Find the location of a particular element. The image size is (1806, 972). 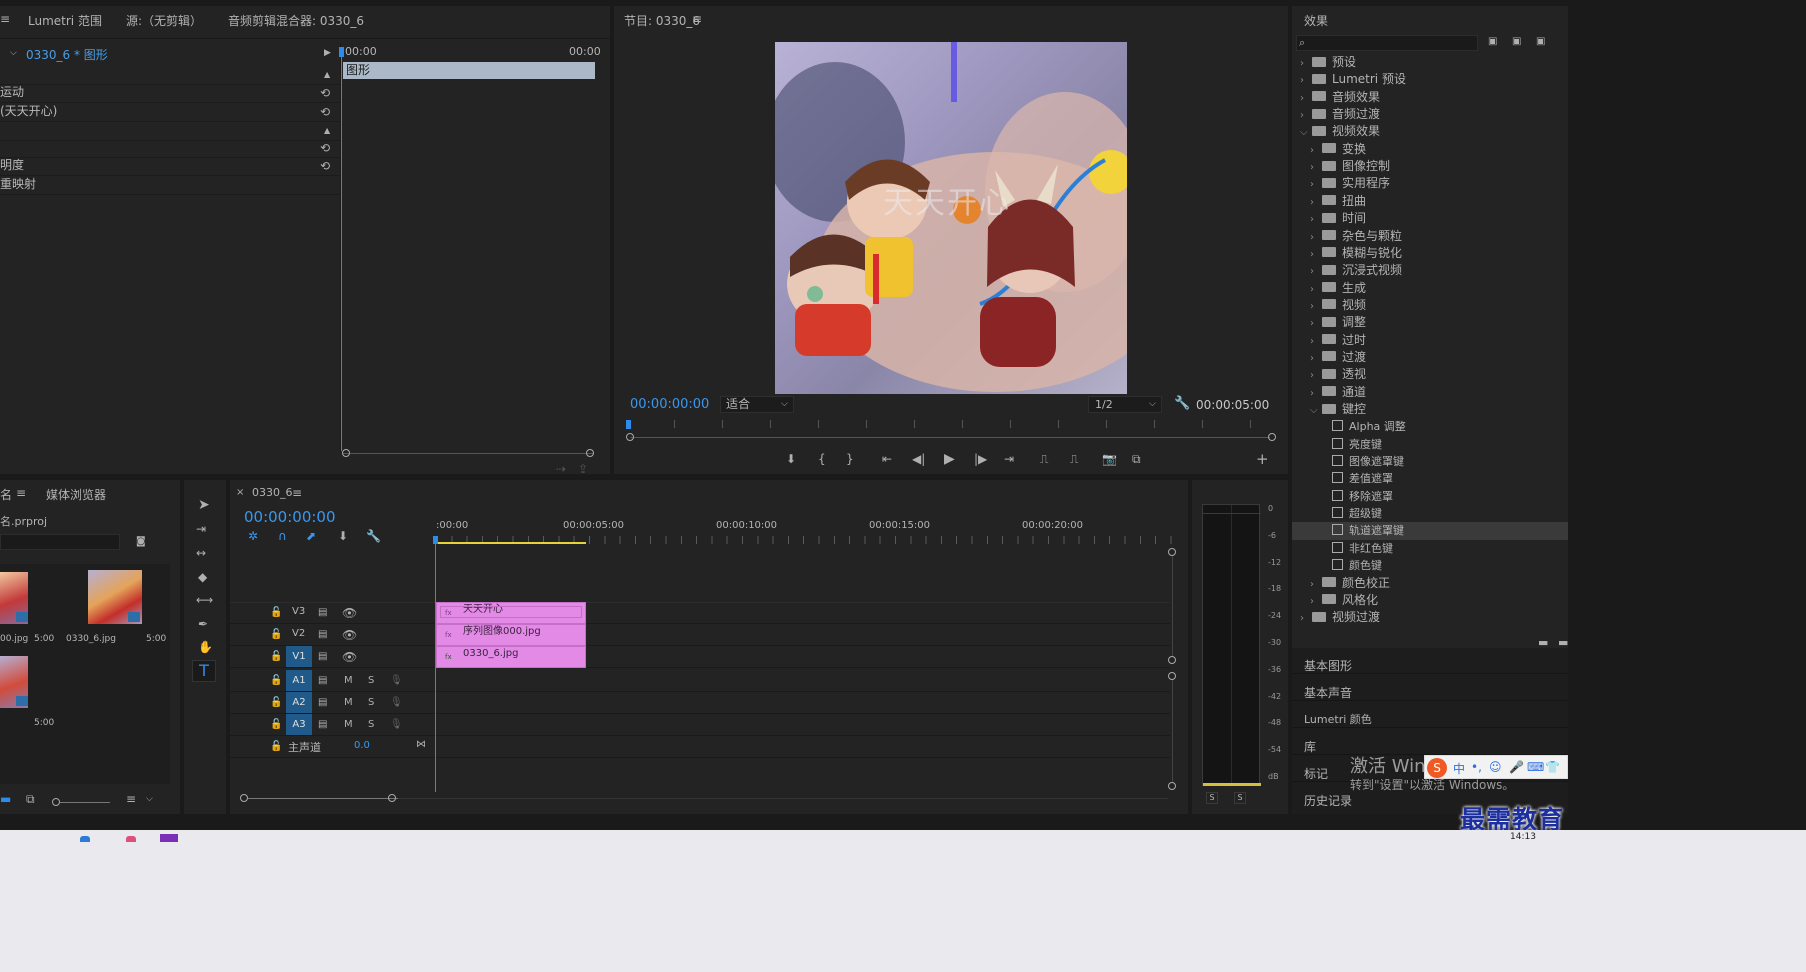

track-select-tool-icon: ⇥ is located at coordinates (201, 529).